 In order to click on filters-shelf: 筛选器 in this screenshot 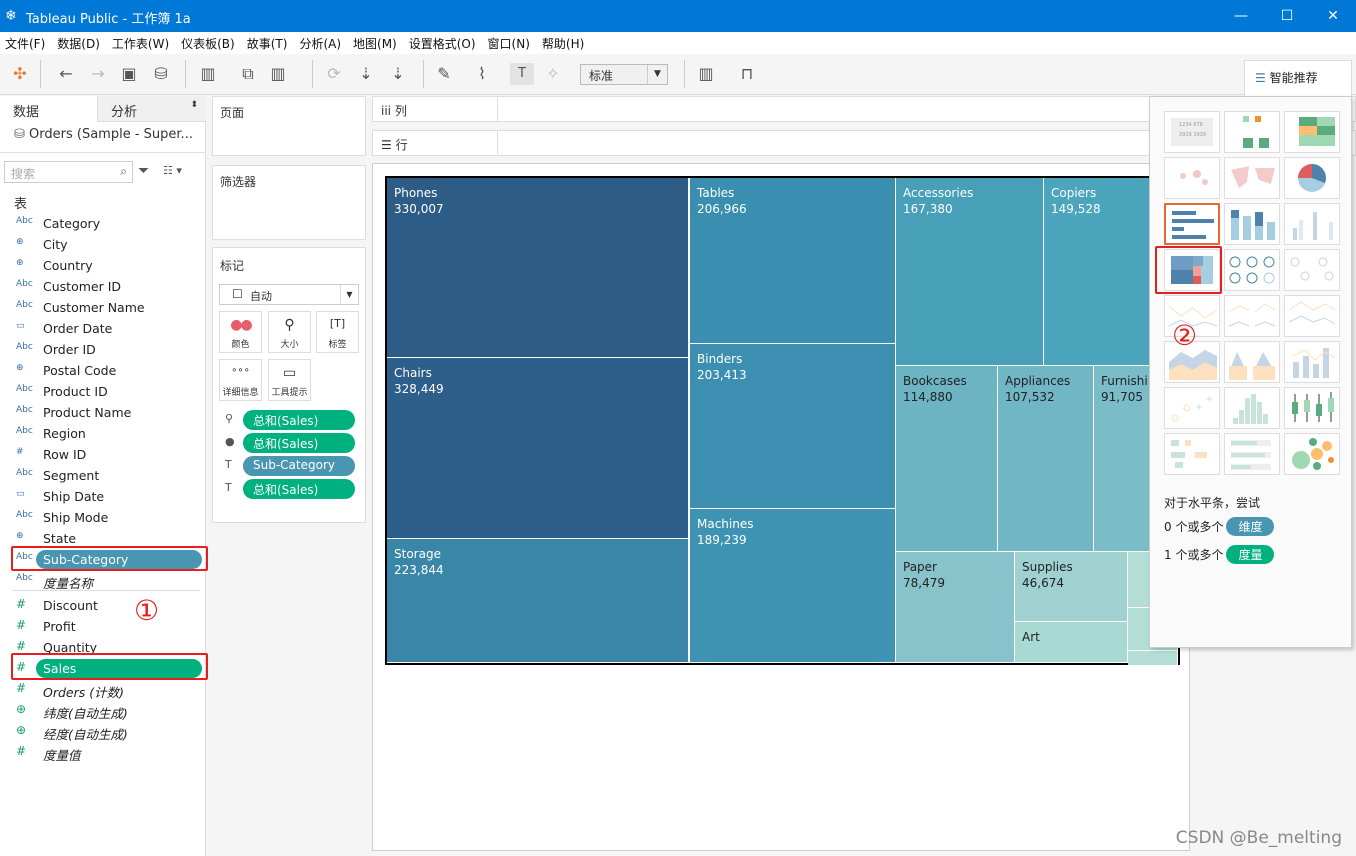, I will do `click(289, 202)`.